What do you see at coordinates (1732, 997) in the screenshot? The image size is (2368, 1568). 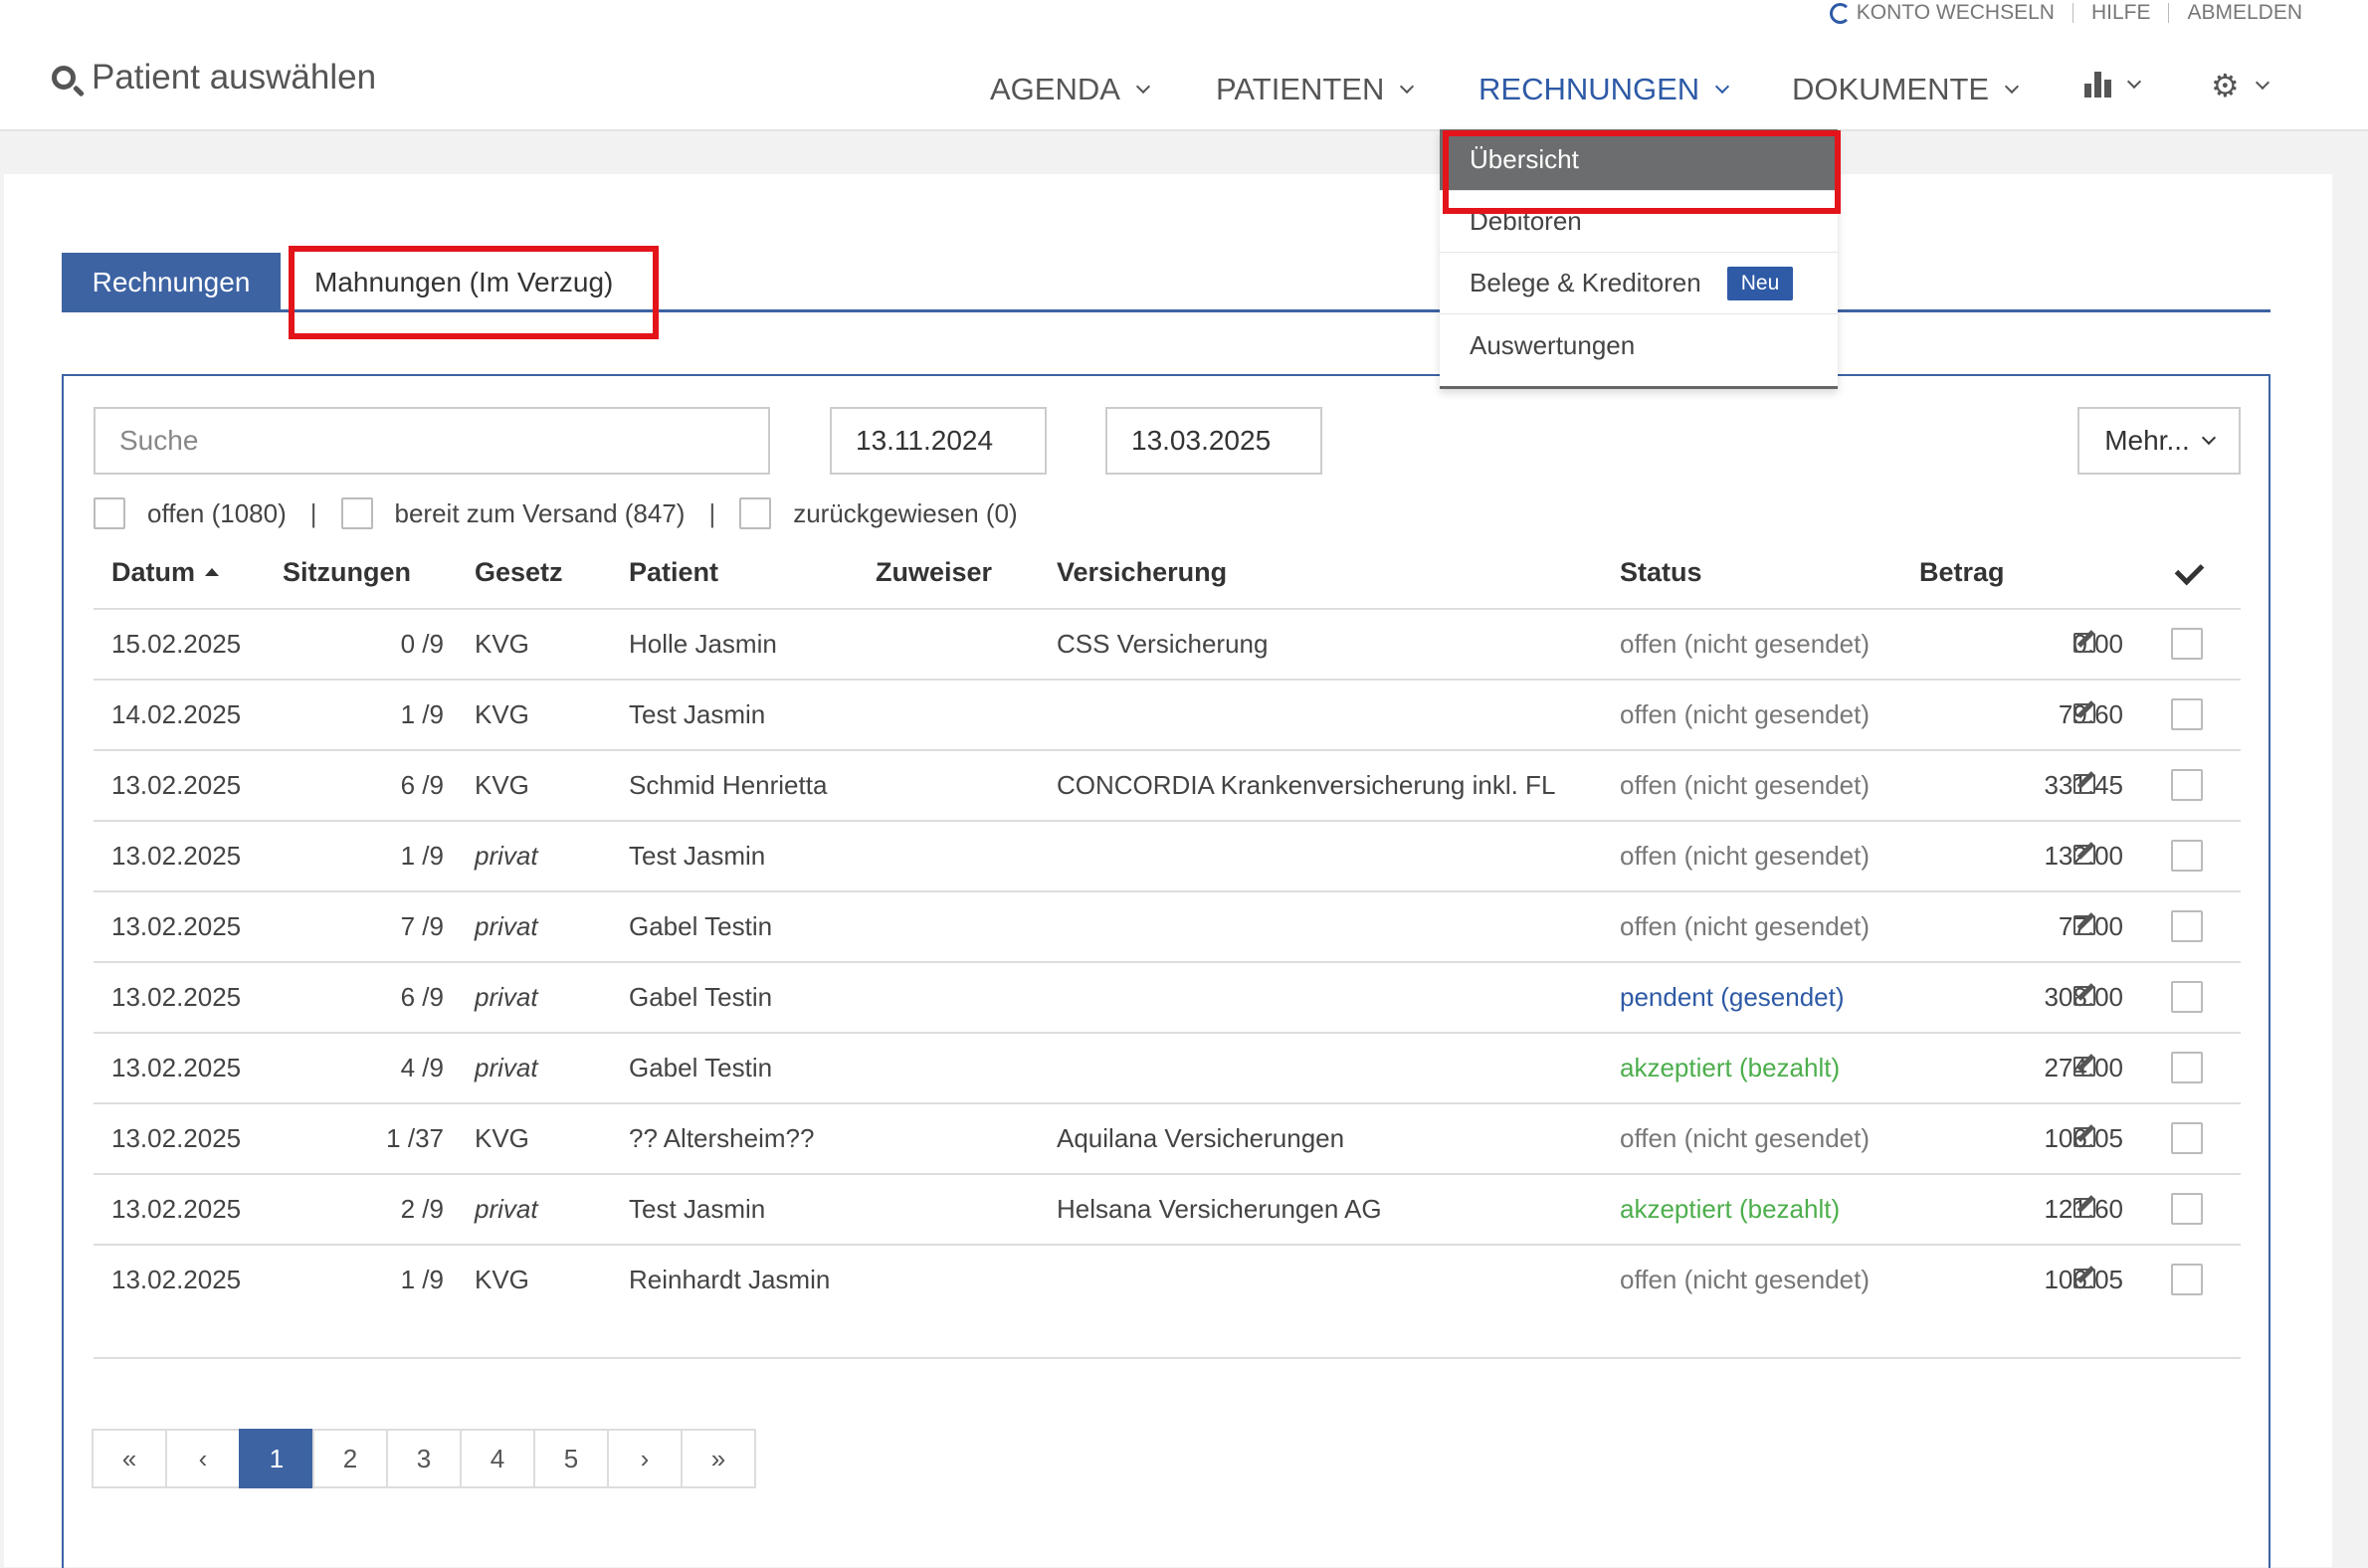 I see `cell-status: pendent (gesendet)` at bounding box center [1732, 997].